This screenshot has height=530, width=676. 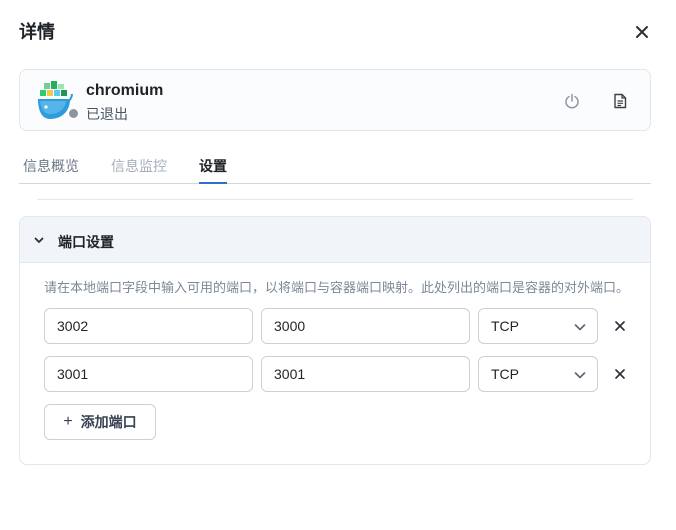 I want to click on app-name: chromium, so click(x=125, y=90).